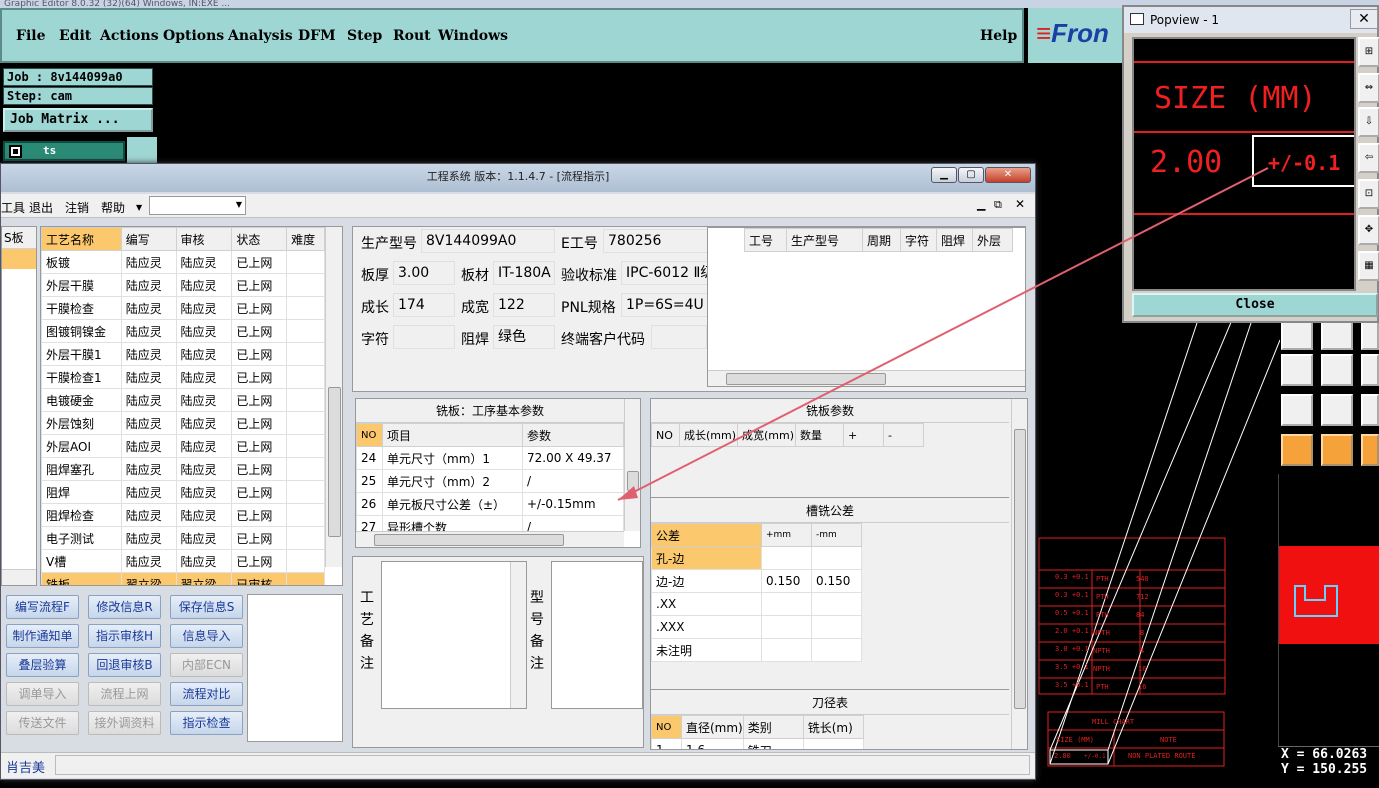  I want to click on table-cell: 单元尺寸（mm）2, so click(452, 481).